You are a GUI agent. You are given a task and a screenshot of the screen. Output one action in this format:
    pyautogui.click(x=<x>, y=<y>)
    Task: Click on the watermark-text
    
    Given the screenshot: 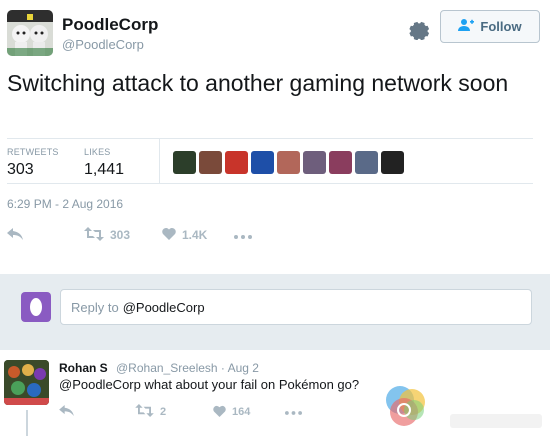 What is the action you would take?
    pyautogui.click(x=496, y=421)
    